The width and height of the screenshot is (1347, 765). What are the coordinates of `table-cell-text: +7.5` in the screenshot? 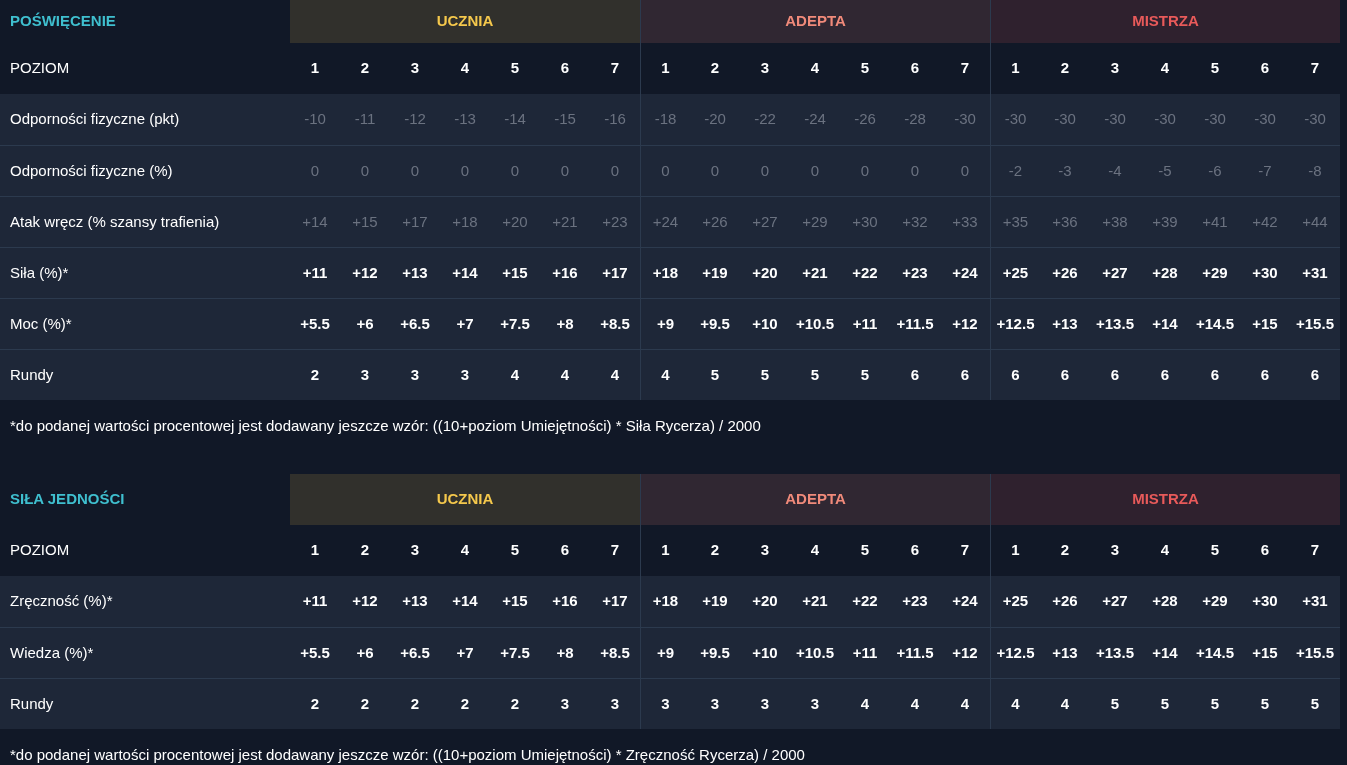 It's located at (515, 652).